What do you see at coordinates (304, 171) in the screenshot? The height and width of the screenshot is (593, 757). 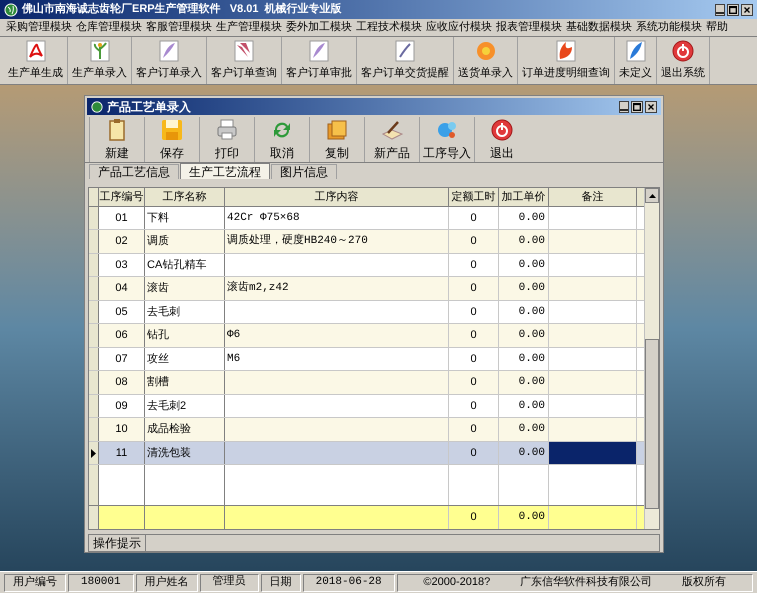 I see `tab: 图片信息` at bounding box center [304, 171].